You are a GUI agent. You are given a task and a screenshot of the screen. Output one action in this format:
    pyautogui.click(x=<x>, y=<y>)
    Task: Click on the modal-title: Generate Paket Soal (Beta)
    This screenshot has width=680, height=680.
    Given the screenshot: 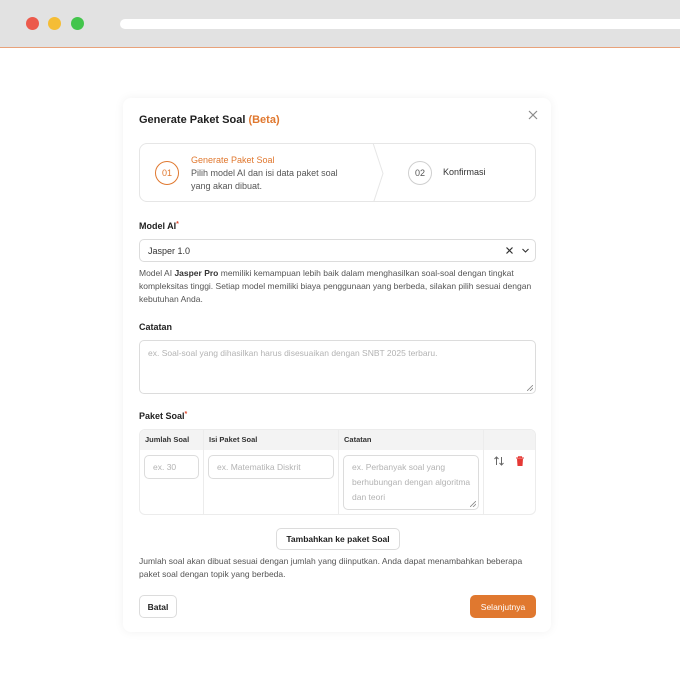 What is the action you would take?
    pyautogui.click(x=209, y=120)
    